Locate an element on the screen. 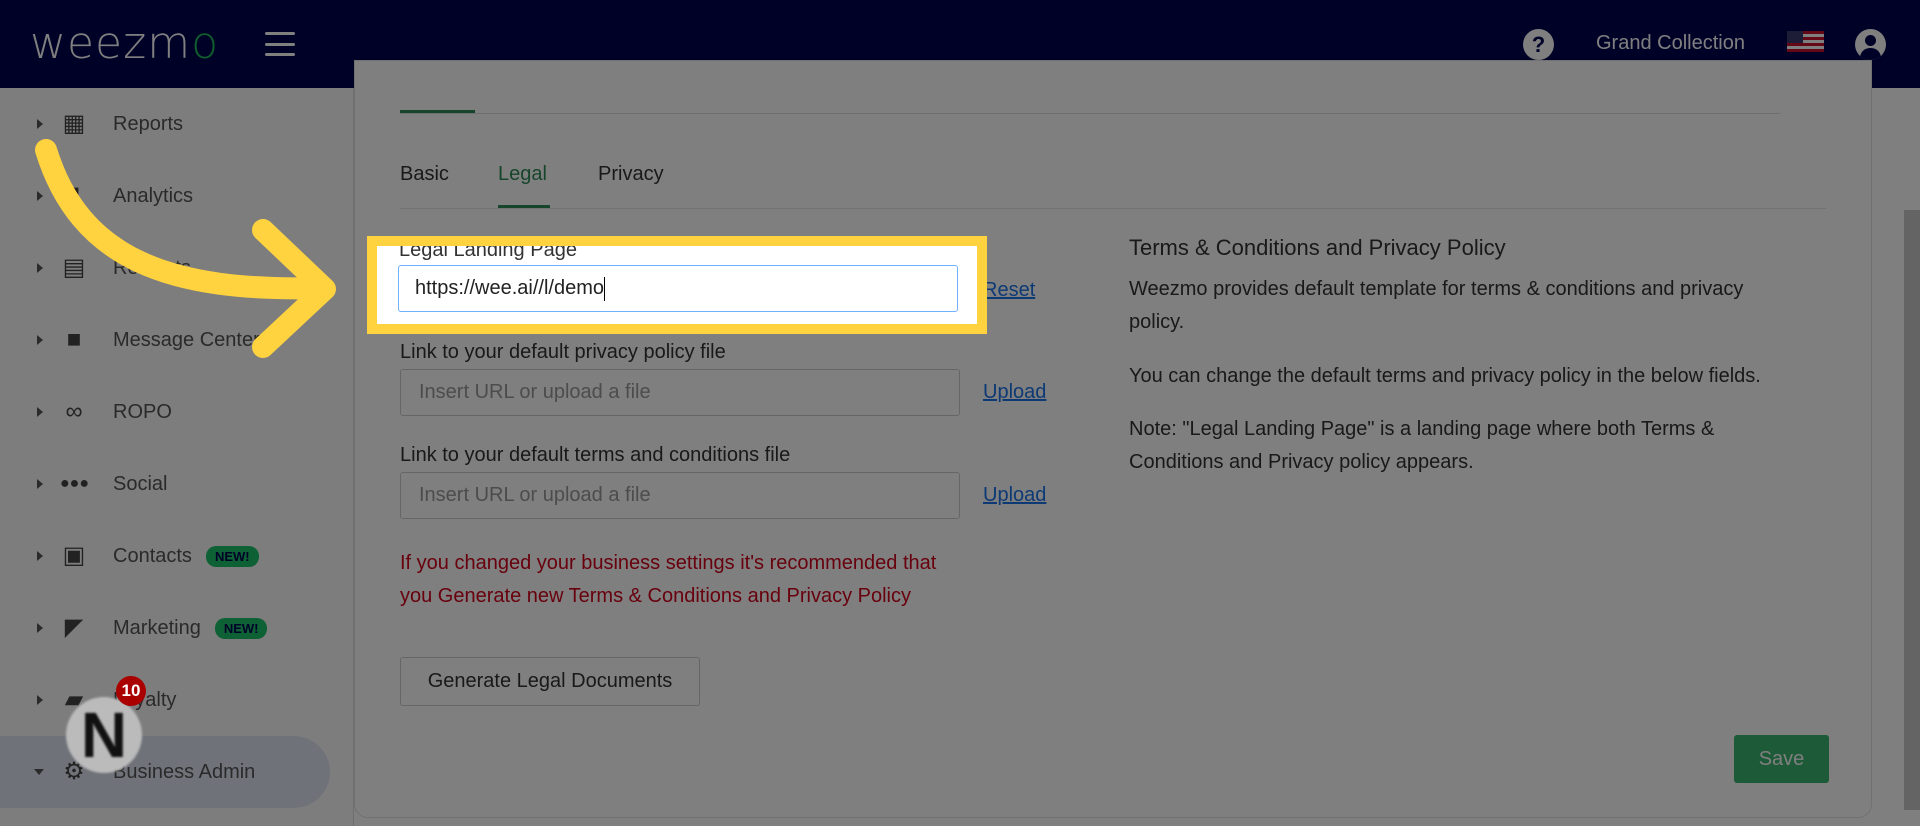 The width and height of the screenshot is (1920, 826). legal-landing-page-input: https://wee.ai//l/demo is located at coordinates (678, 288).